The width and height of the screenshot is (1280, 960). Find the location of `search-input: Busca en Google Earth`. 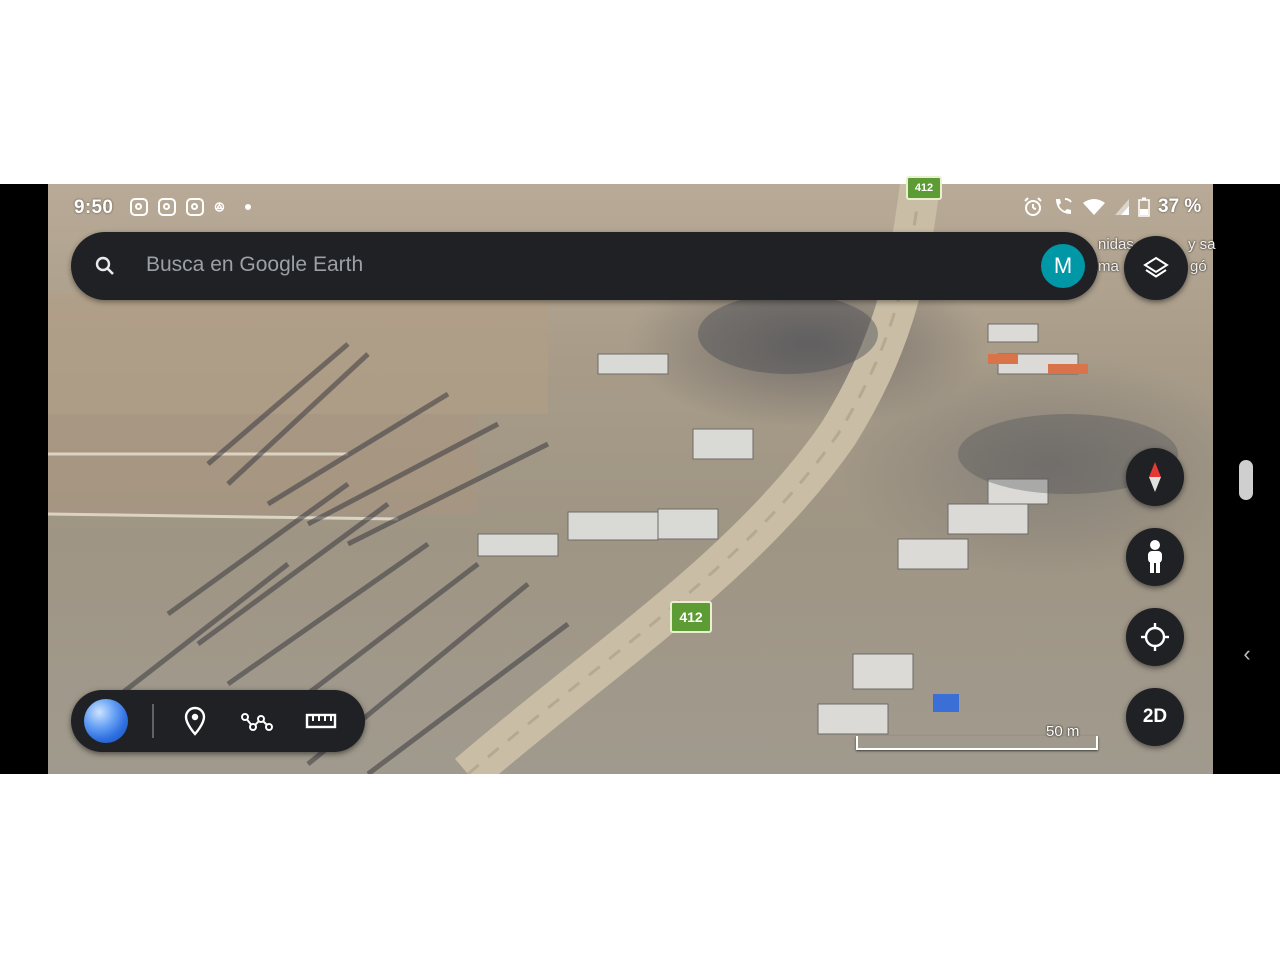

search-input: Busca en Google Earth is located at coordinates (254, 265).